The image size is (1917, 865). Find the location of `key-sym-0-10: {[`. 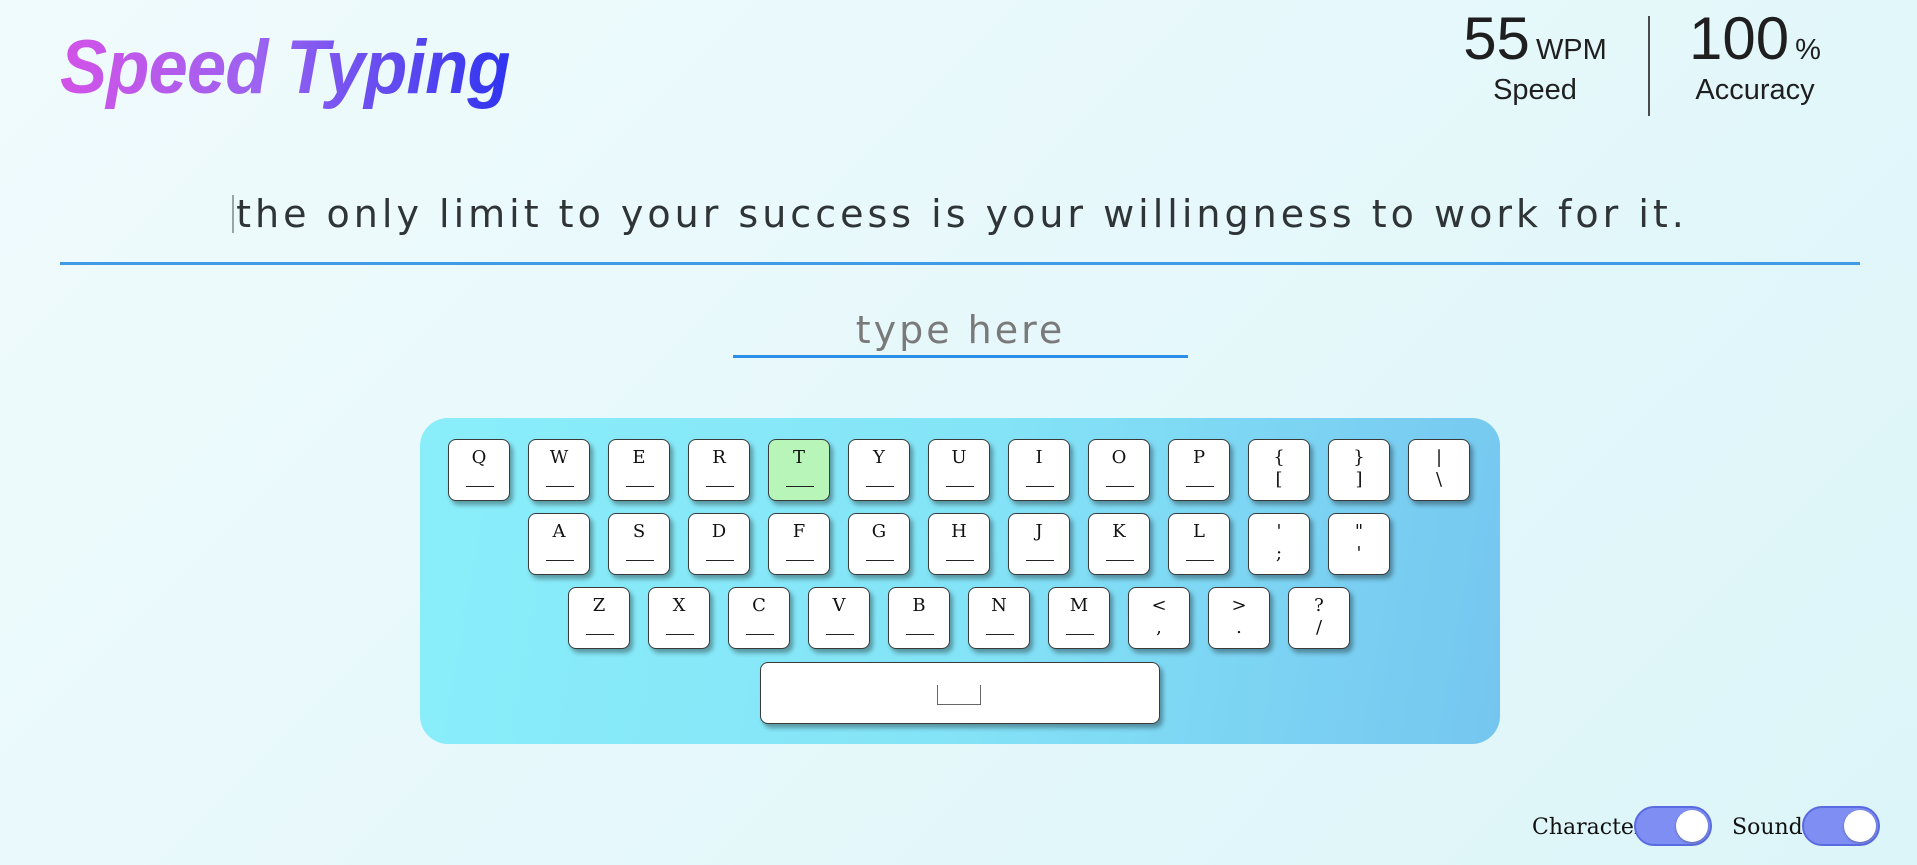

key-sym-0-10: {[ is located at coordinates (1279, 470).